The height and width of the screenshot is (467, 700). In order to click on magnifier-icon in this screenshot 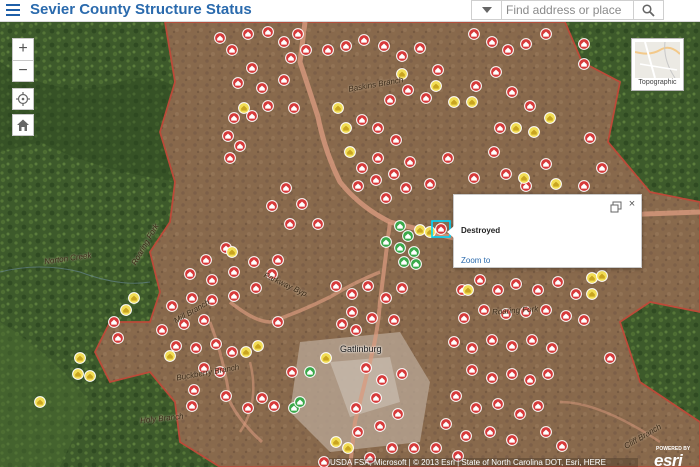, I will do `click(648, 10)`.